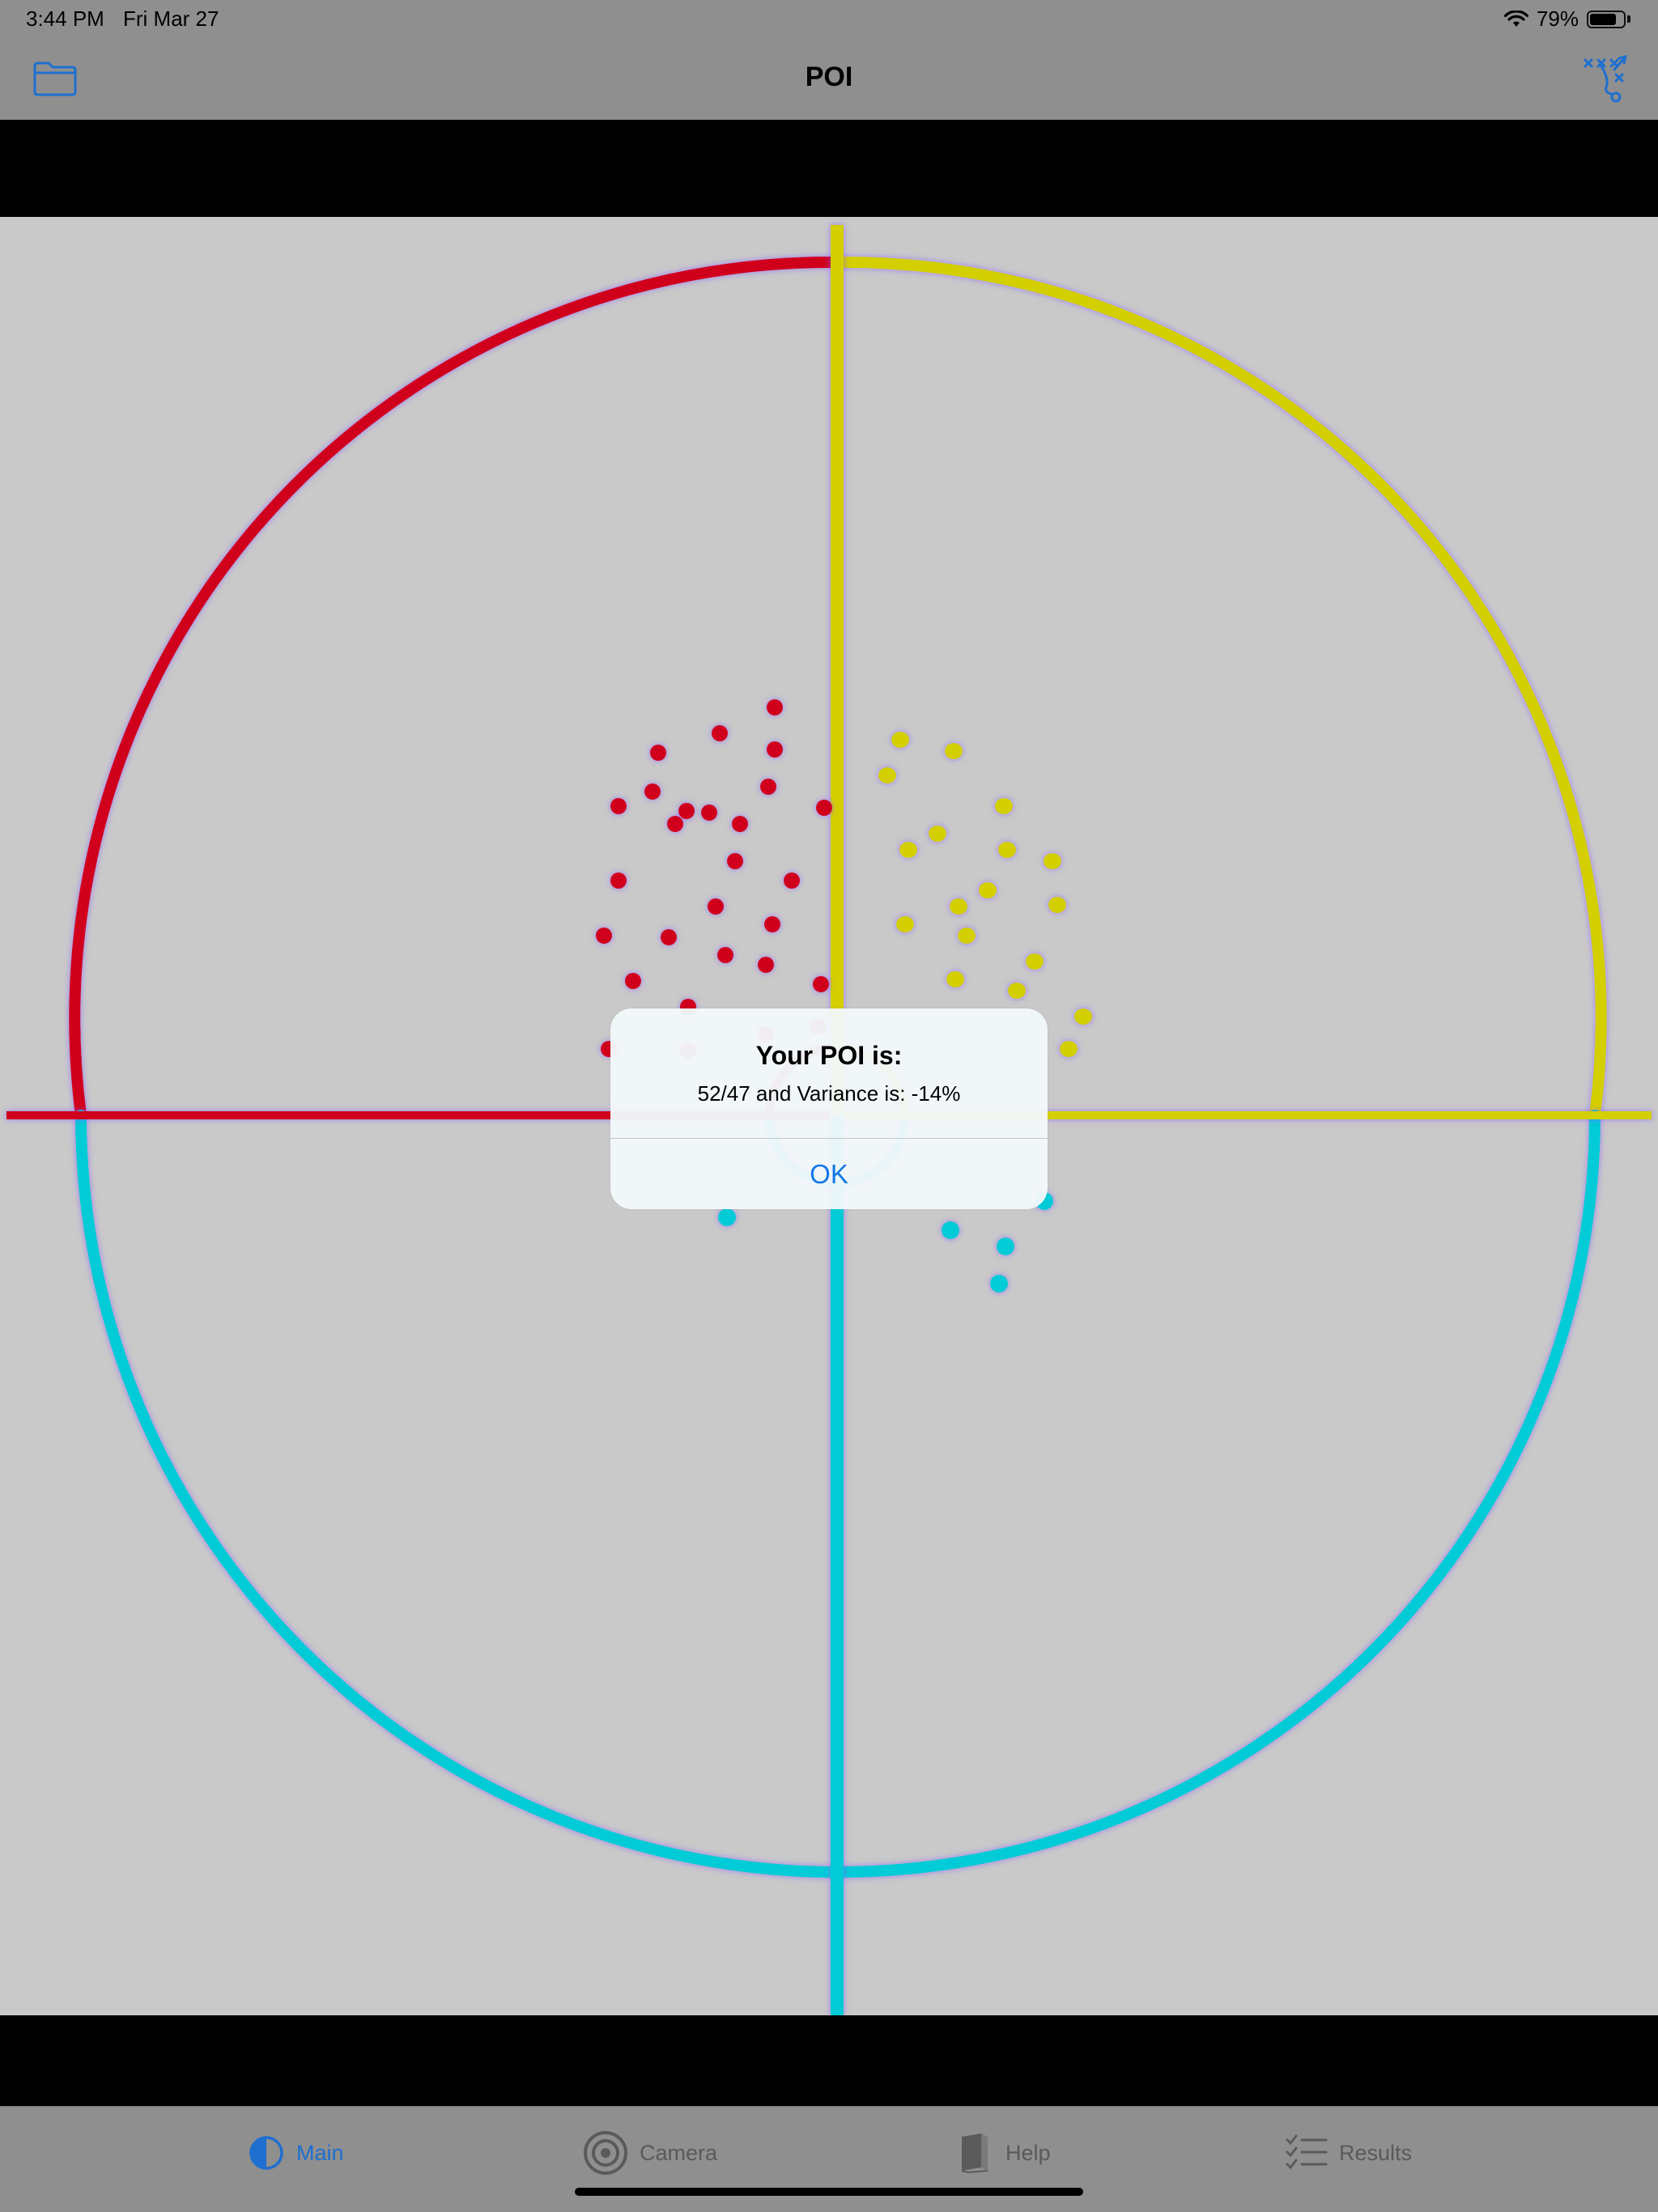 This screenshot has height=2212, width=1658. Describe the element at coordinates (320, 2152) in the screenshot. I see `tab-main-label: Main` at that location.